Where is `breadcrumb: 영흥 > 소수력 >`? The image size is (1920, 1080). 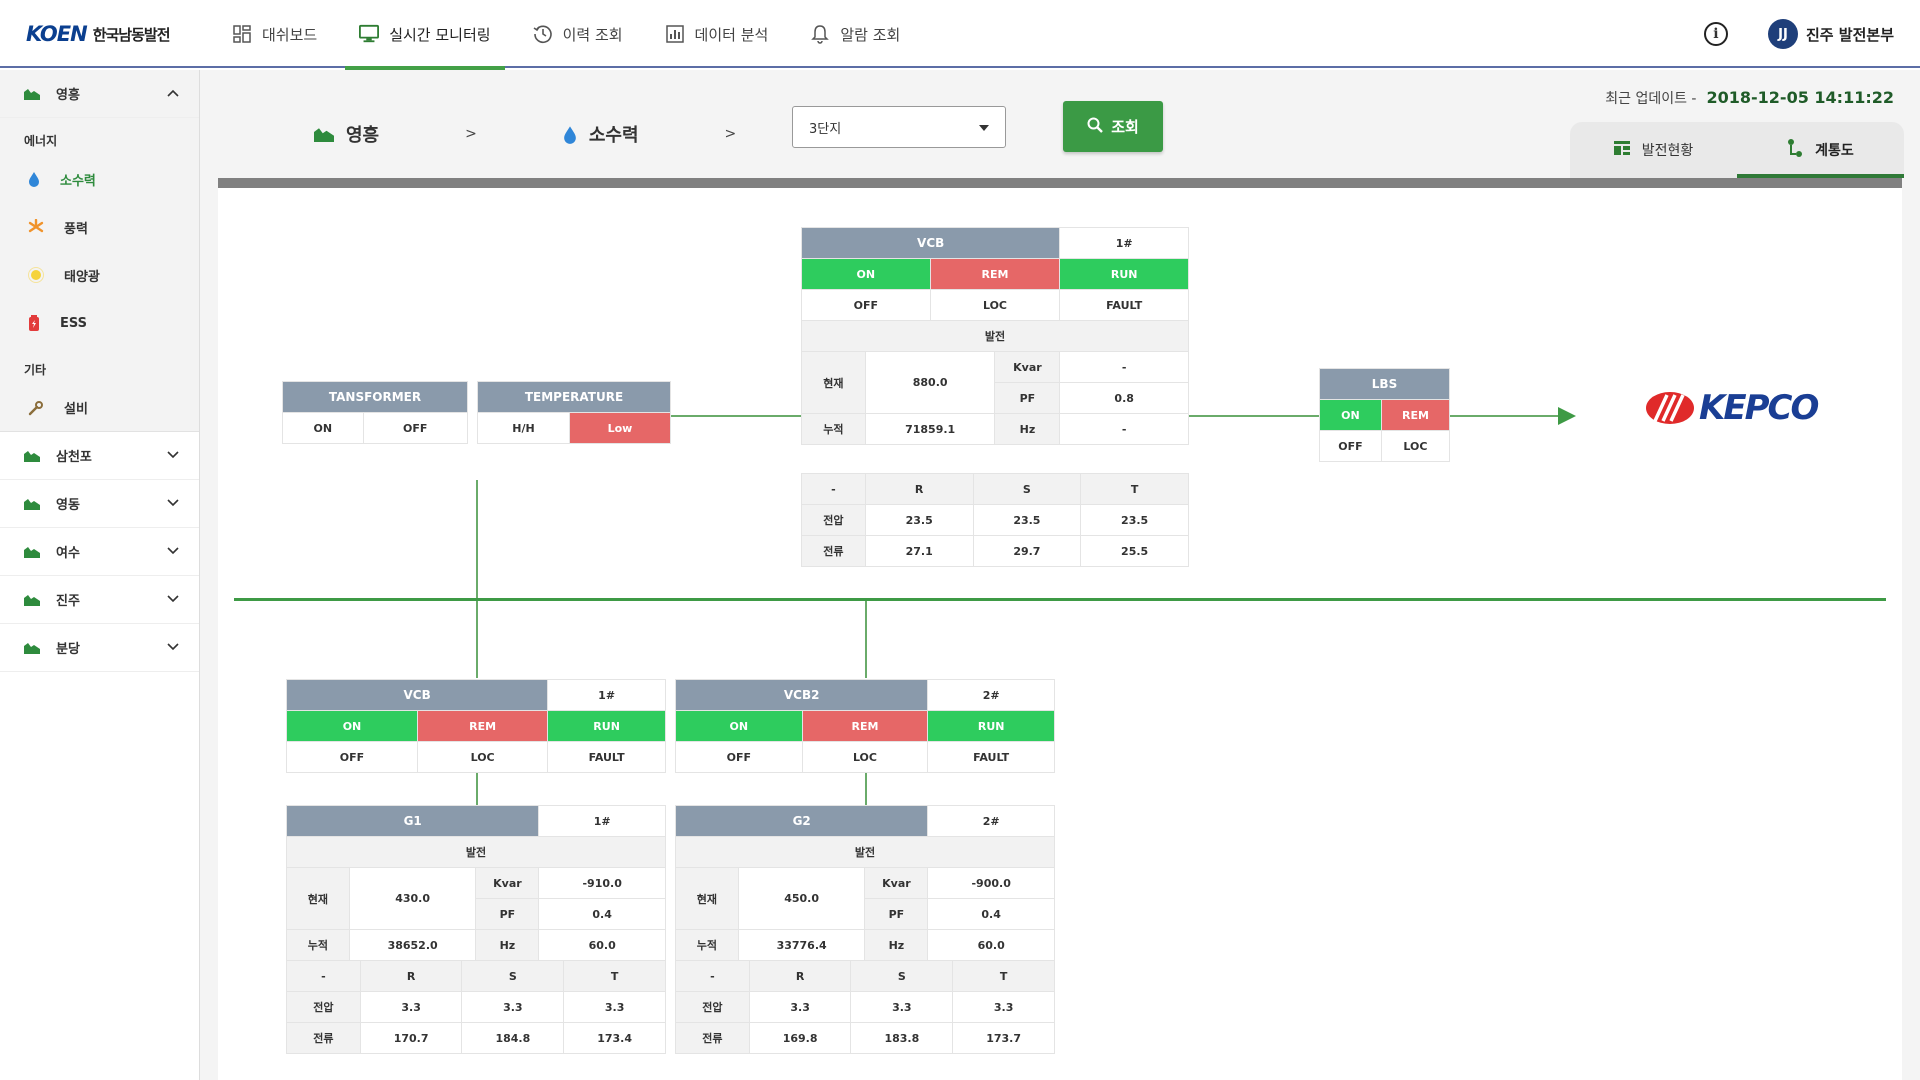 breadcrumb: 영흥 > 소수력 > is located at coordinates (568, 134).